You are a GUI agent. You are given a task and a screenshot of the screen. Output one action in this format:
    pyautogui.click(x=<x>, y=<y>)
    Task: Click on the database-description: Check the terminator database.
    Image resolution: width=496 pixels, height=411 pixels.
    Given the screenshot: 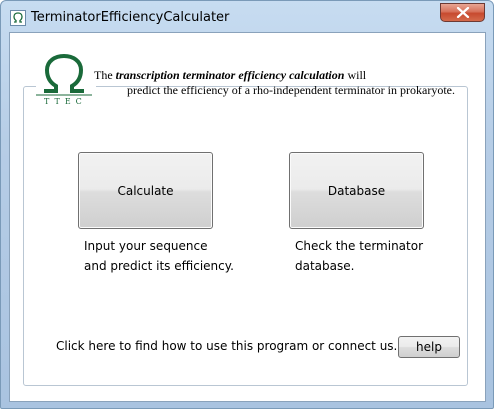 What is the action you would take?
    pyautogui.click(x=359, y=256)
    